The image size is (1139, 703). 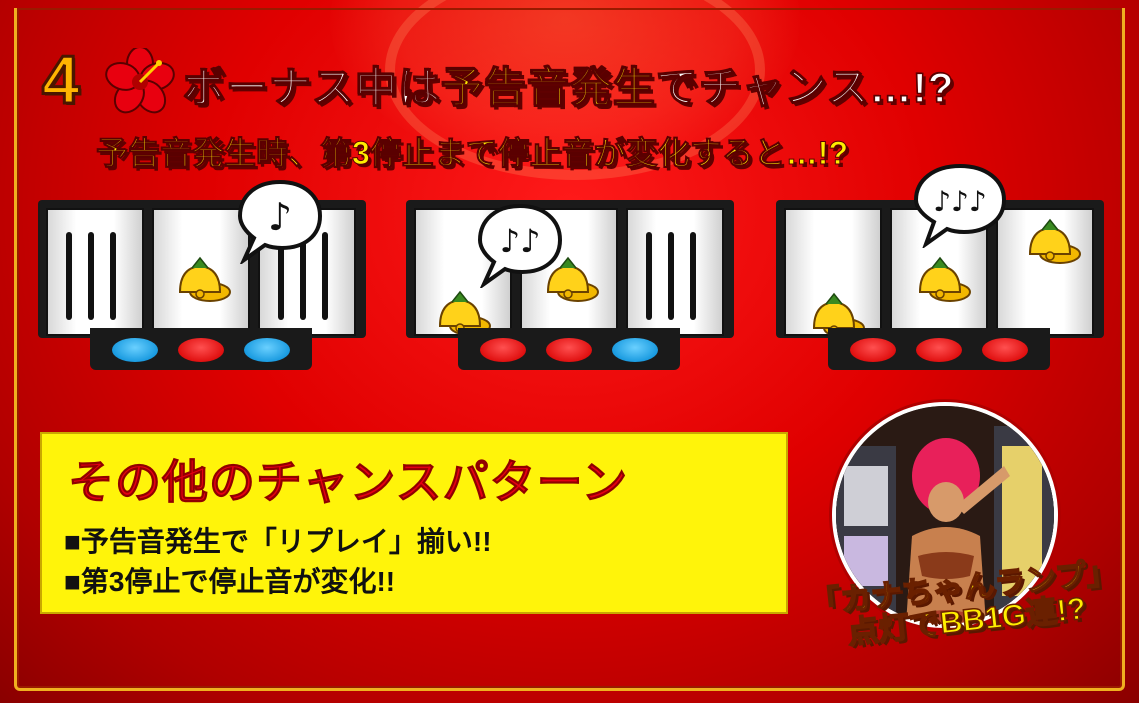 I want to click on reel-example-1: ♪, so click(x=203, y=279).